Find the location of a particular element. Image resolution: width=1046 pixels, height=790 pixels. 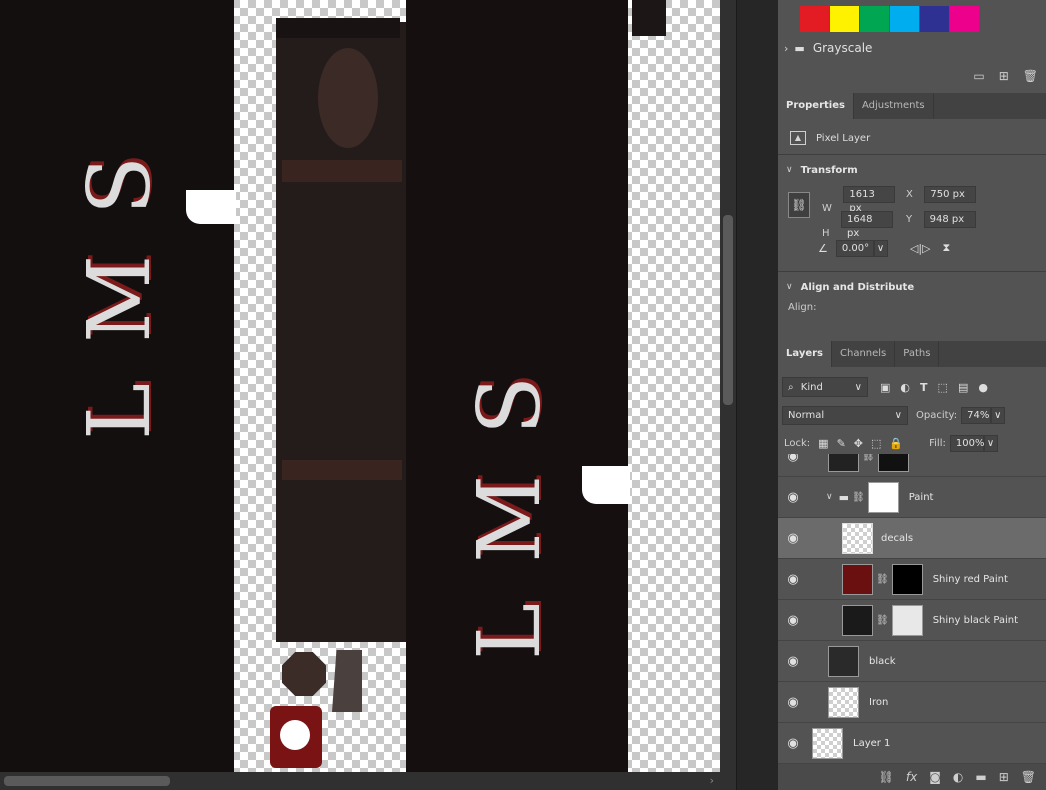

h-row: H 1648 px is located at coordinates (858, 225).